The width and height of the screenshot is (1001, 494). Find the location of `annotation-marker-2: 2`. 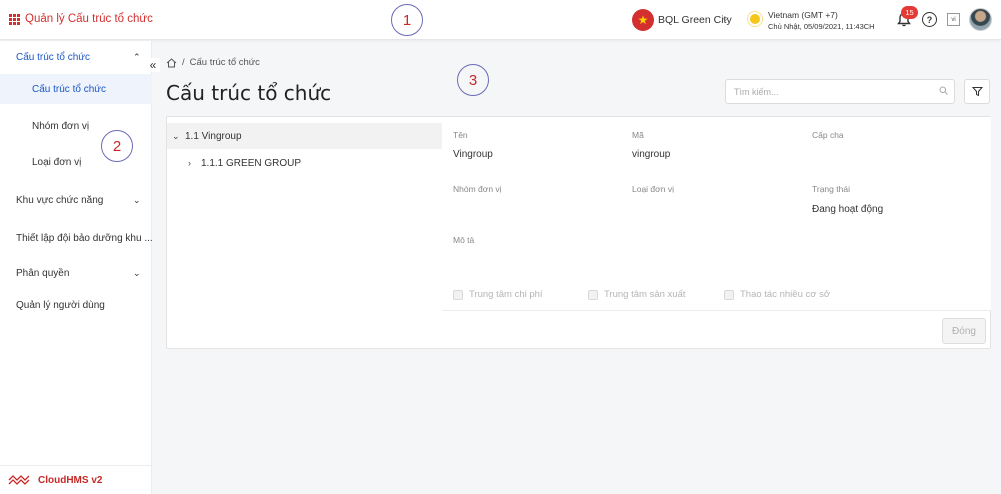

annotation-marker-2: 2 is located at coordinates (117, 146).